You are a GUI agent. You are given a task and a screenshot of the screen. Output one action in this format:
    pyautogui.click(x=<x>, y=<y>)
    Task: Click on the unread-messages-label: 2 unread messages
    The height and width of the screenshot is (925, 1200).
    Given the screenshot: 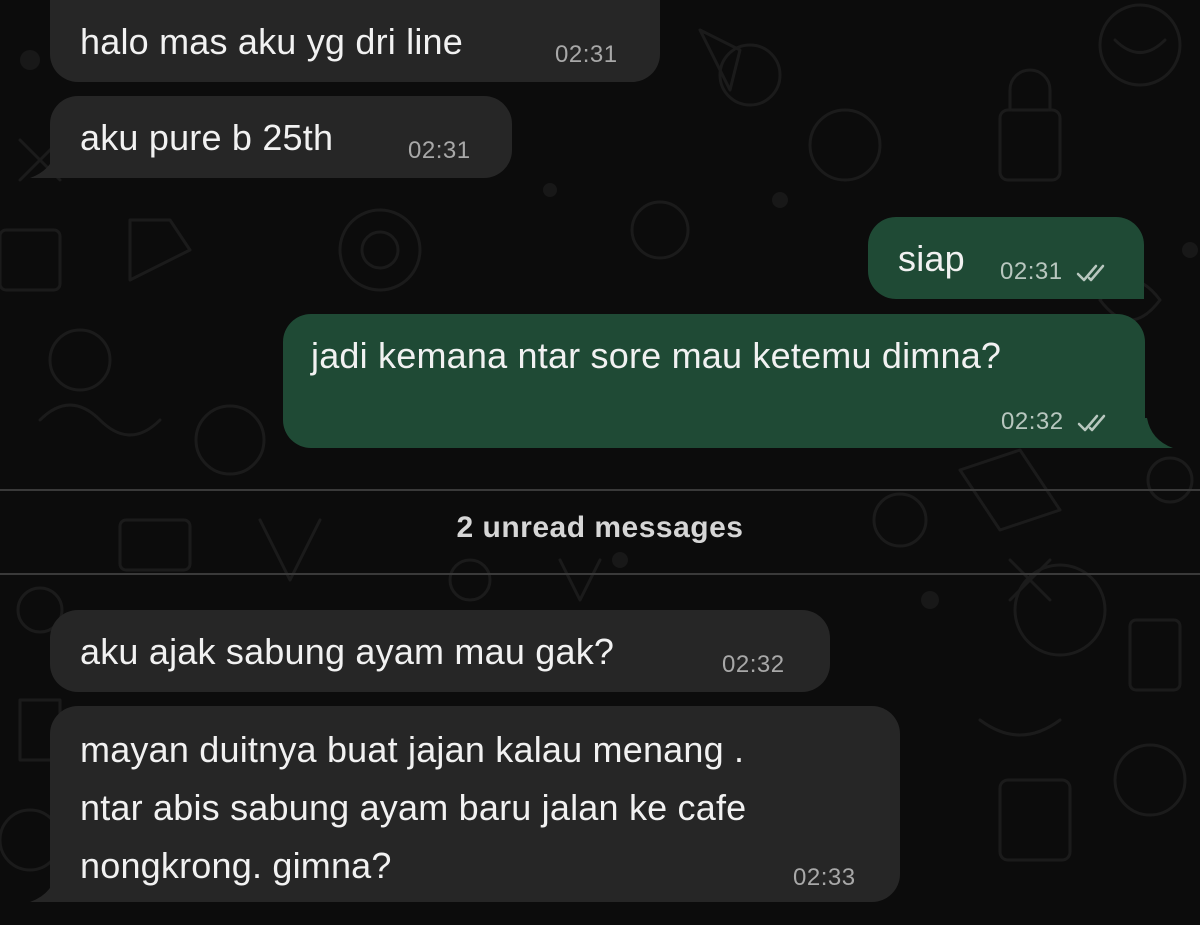 What is the action you would take?
    pyautogui.click(x=600, y=527)
    